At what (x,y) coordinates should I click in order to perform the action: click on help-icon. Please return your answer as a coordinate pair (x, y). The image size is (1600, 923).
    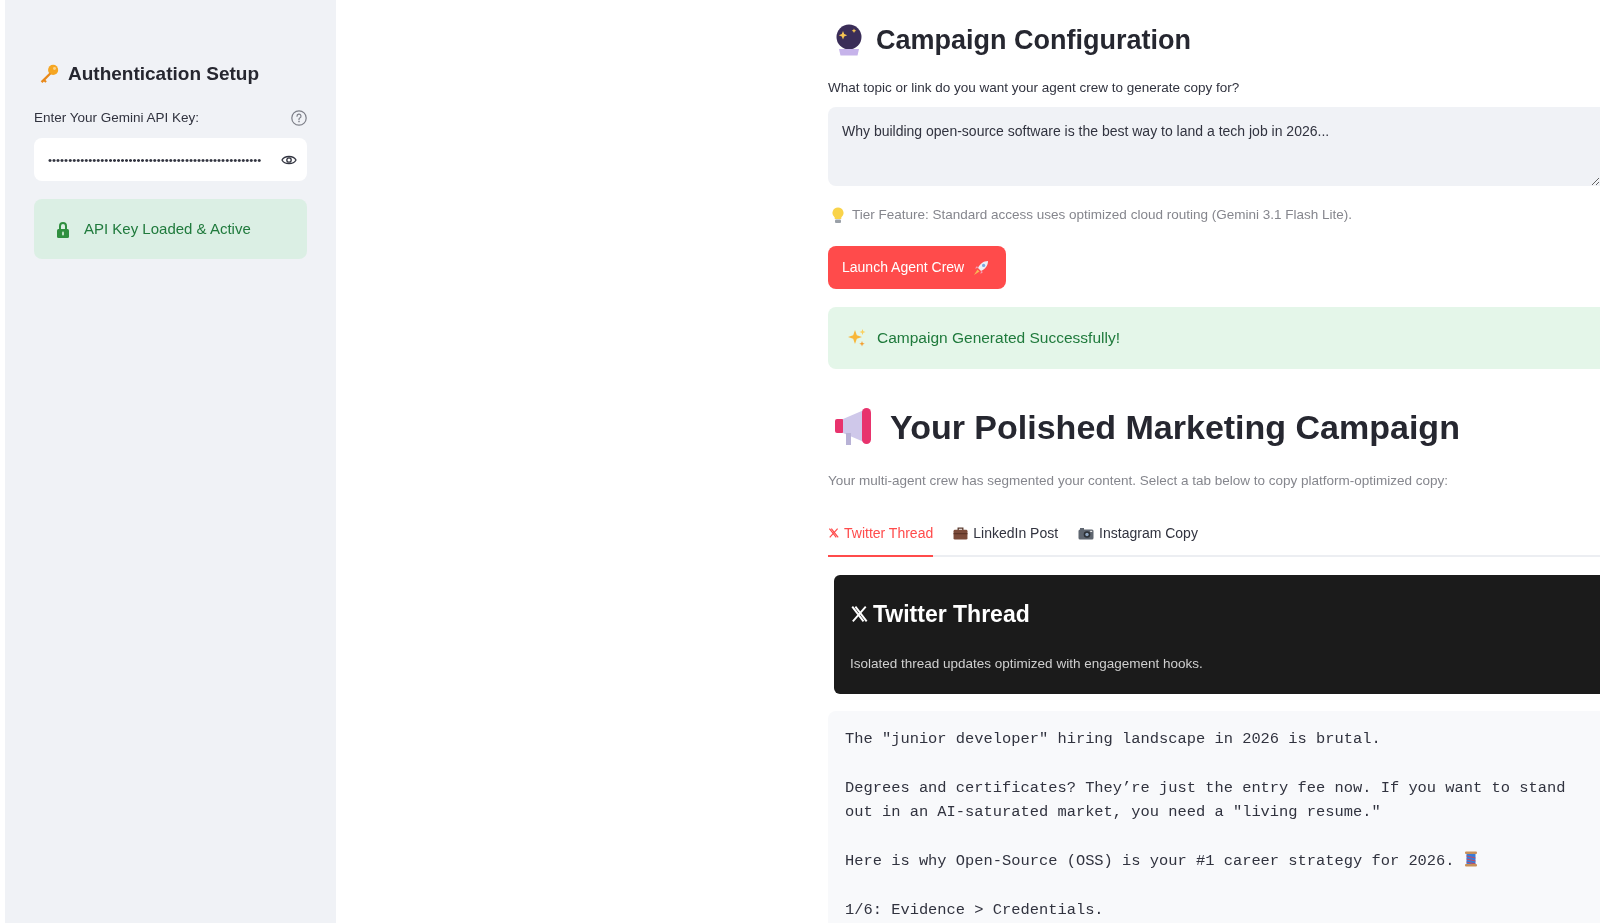
    Looking at the image, I should click on (299, 118).